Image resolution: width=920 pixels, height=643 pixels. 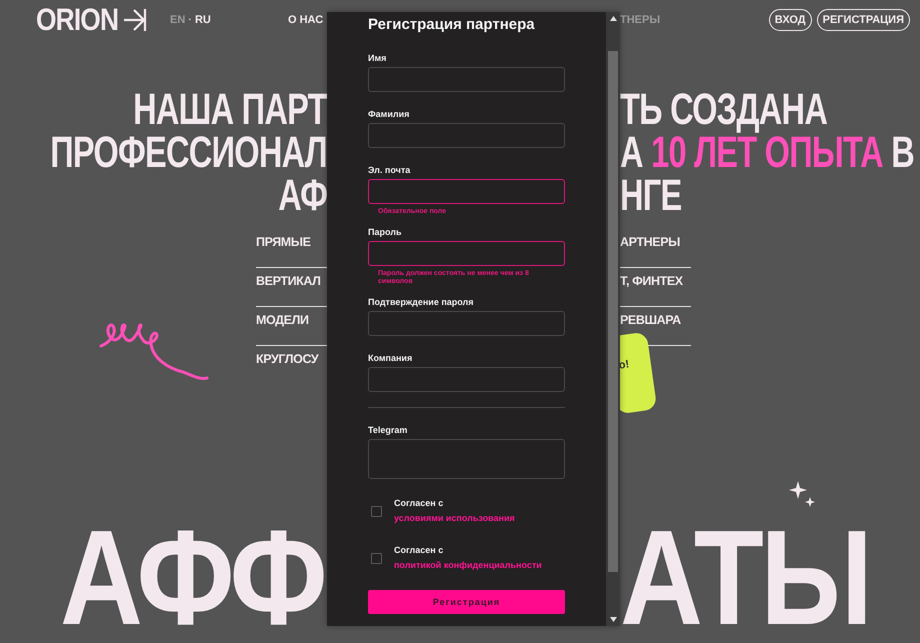 What do you see at coordinates (745, 578) in the screenshot?
I see `big-title-text: АТЫ` at bounding box center [745, 578].